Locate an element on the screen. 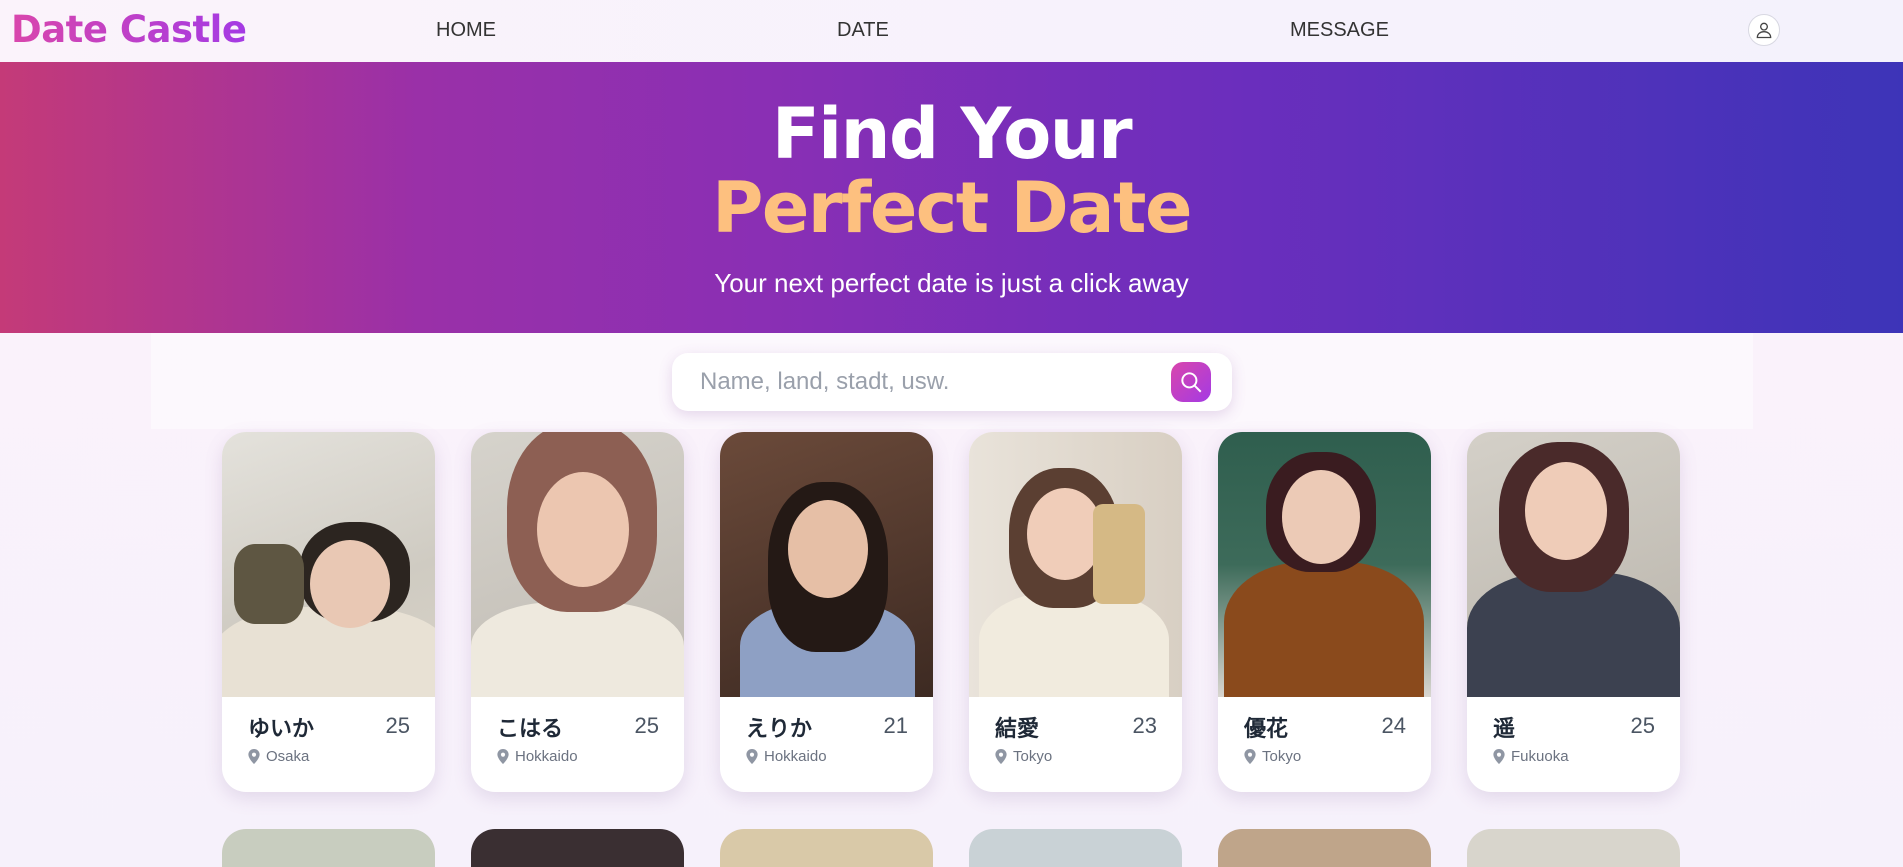  profile-name: ゆいか is located at coordinates (281, 729).